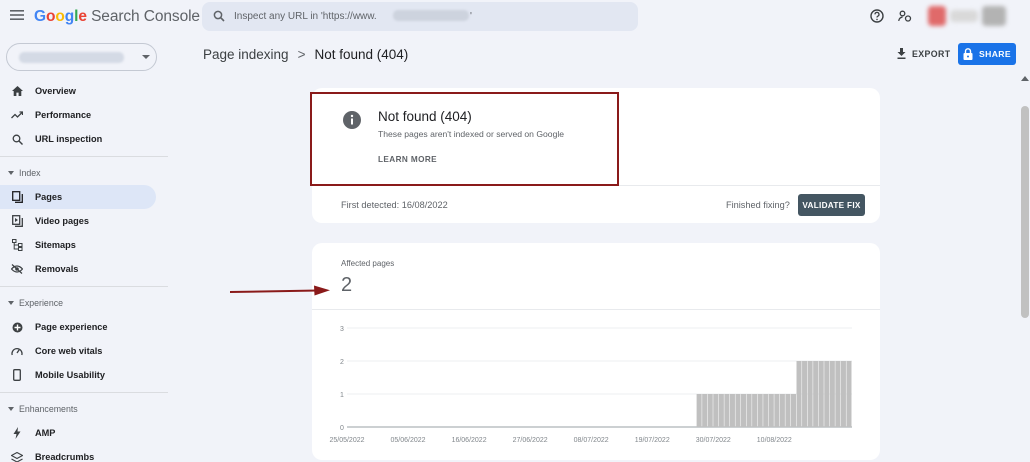  I want to click on account-name-redacted, so click(964, 16).